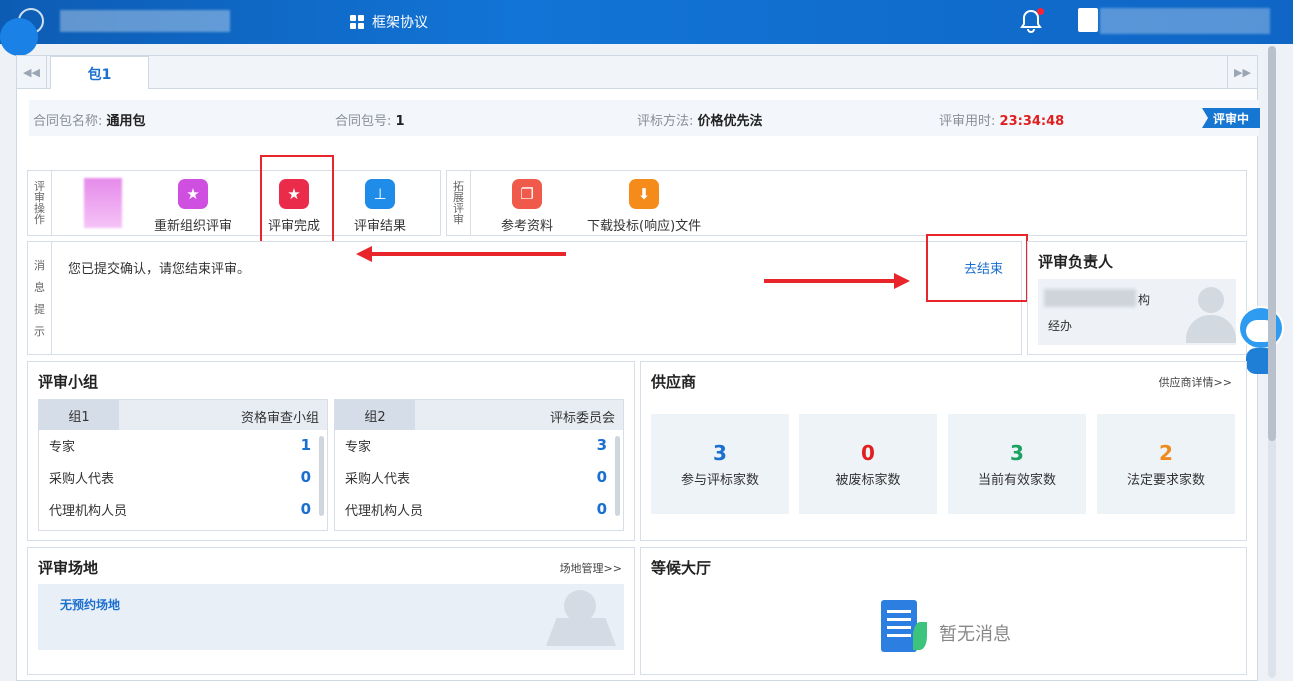  What do you see at coordinates (370, 121) in the screenshot?
I see `package-number: 合同包号: 1` at bounding box center [370, 121].